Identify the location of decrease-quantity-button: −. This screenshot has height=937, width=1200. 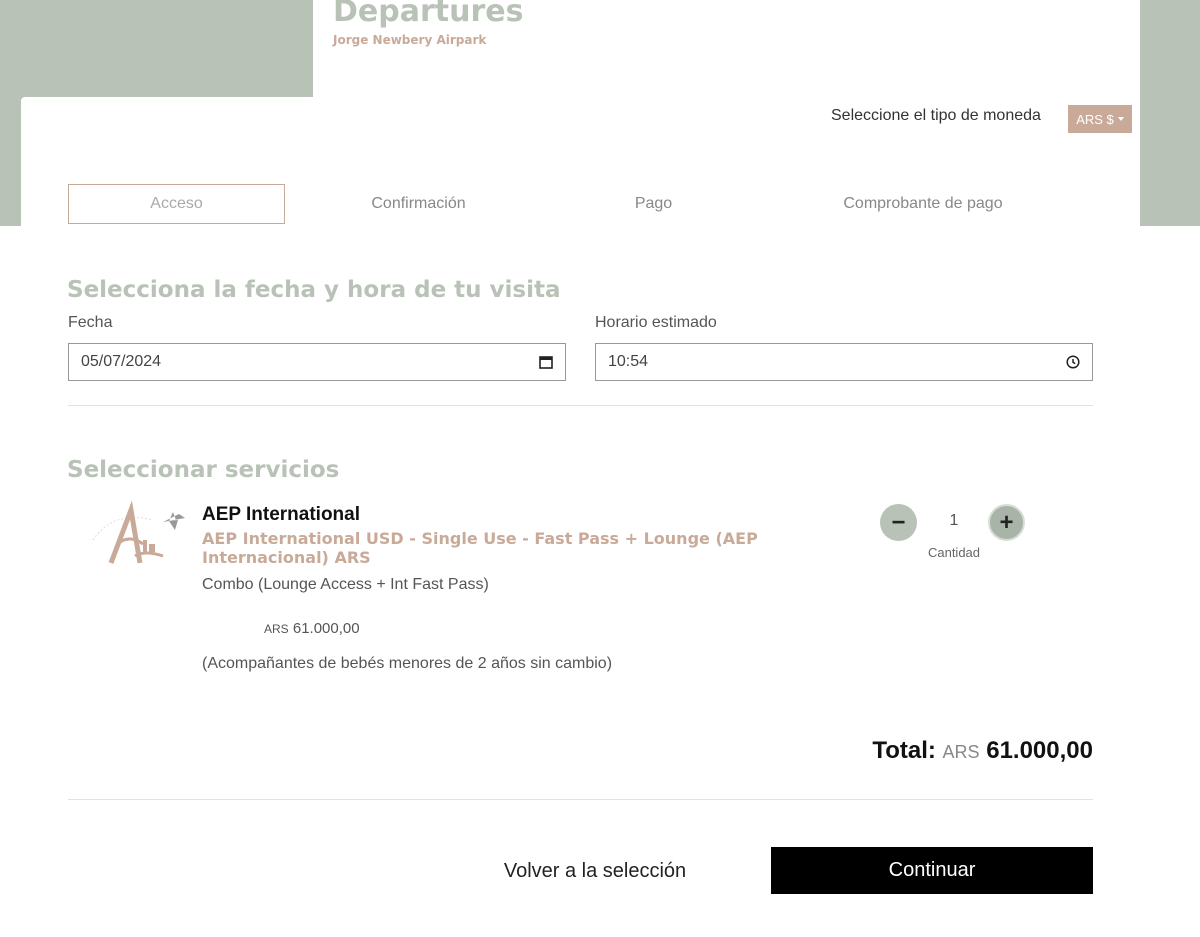
(898, 522).